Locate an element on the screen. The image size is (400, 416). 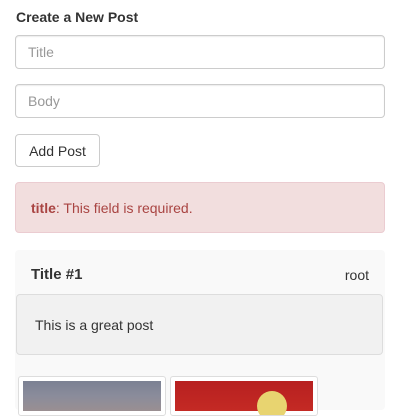
error-field-name: title is located at coordinates (43, 207).